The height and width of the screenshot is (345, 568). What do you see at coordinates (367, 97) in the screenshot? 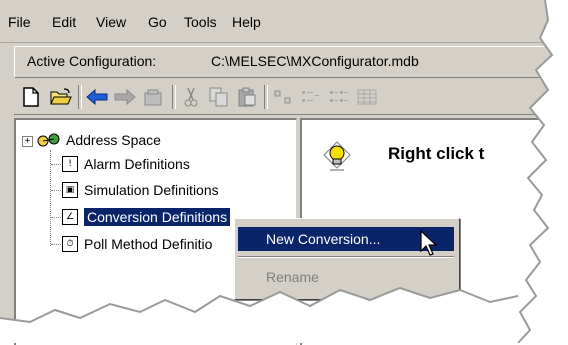
I see `details-view-icon` at bounding box center [367, 97].